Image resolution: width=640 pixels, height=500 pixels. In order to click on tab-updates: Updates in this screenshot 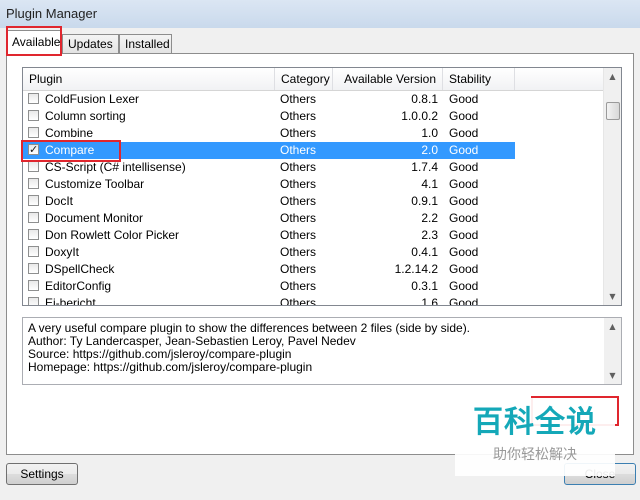, I will do `click(90, 43)`.